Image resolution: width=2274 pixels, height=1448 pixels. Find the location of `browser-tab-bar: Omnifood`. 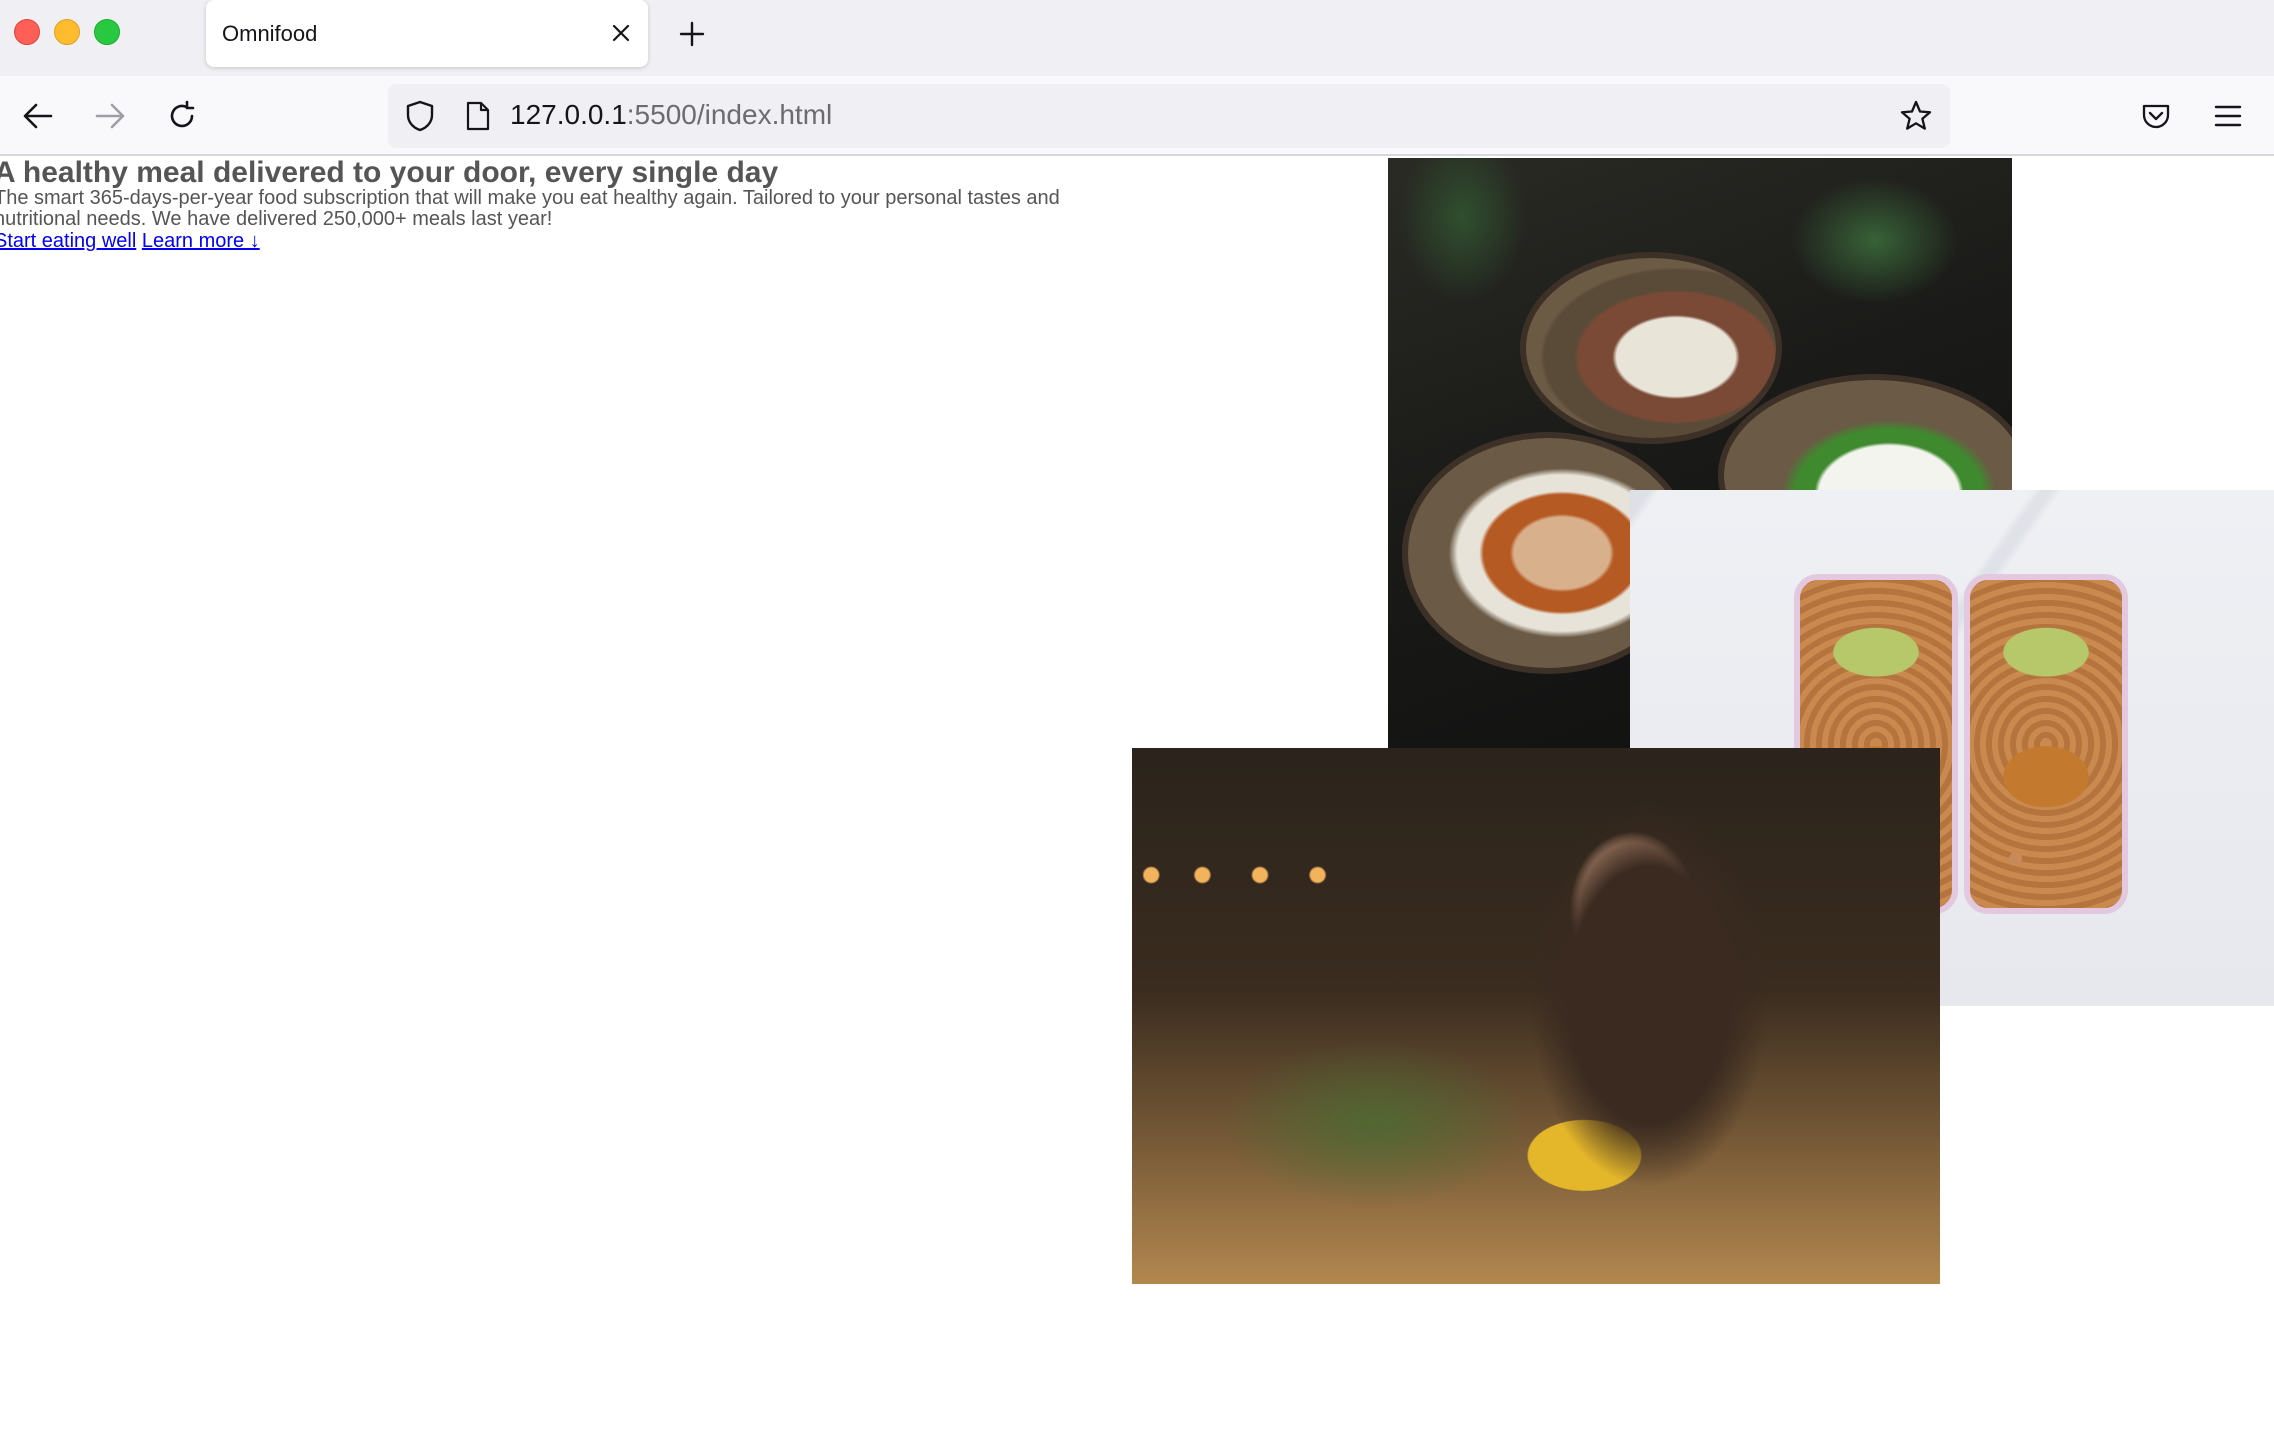

browser-tab-bar: Omnifood is located at coordinates (1137, 38).